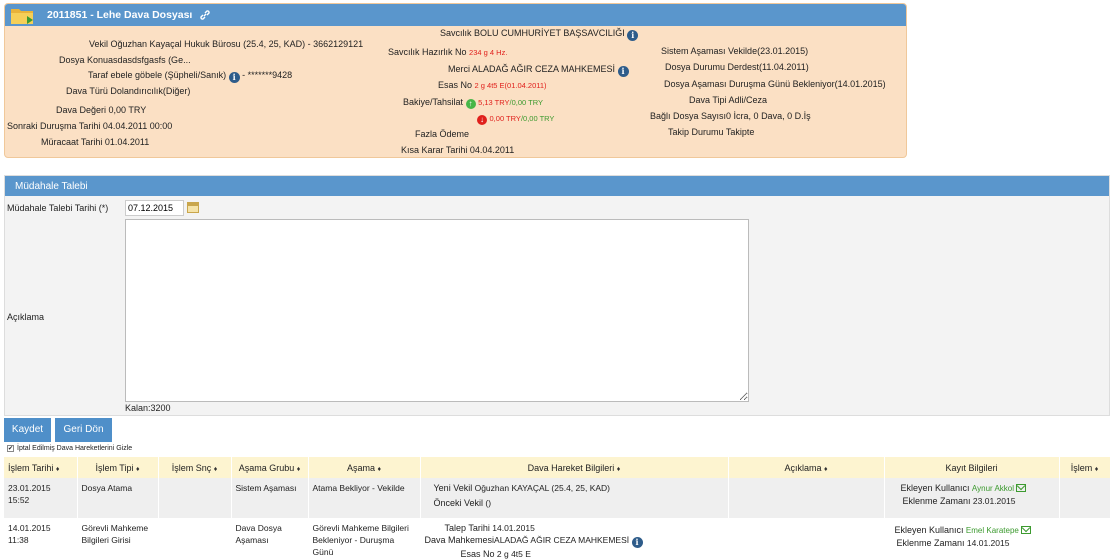 This screenshot has width=1115, height=559. Describe the element at coordinates (737, 67) in the screenshot. I see `field-dosya-durumu: Dosya Durumu Derdest(11.04.2011)` at that location.